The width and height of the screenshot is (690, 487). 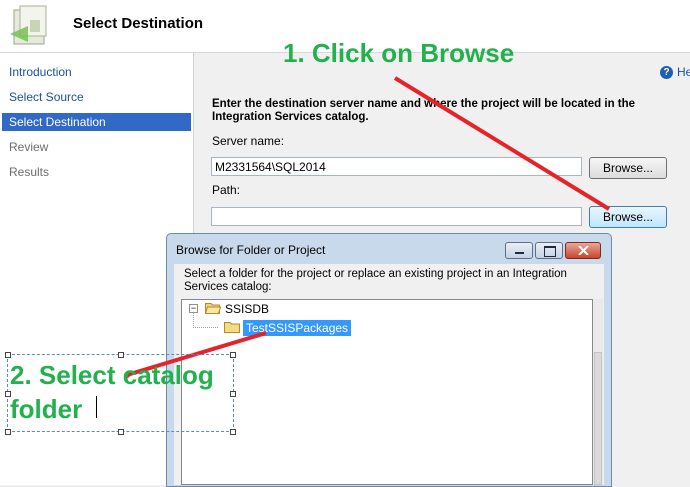 What do you see at coordinates (125, 392) in the screenshot?
I see `annotation-step-2: 2. Select catalog folder` at bounding box center [125, 392].